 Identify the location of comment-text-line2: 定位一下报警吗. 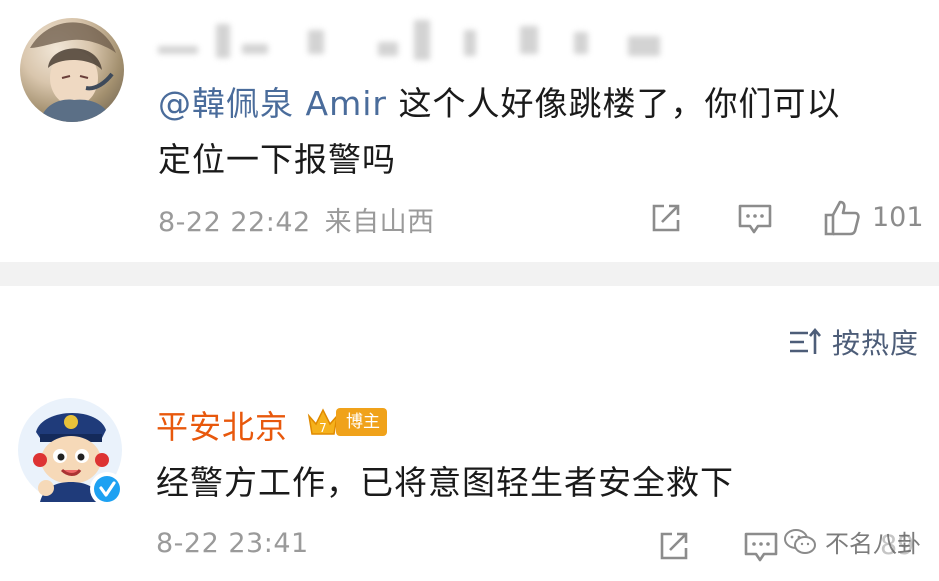
(277, 159).